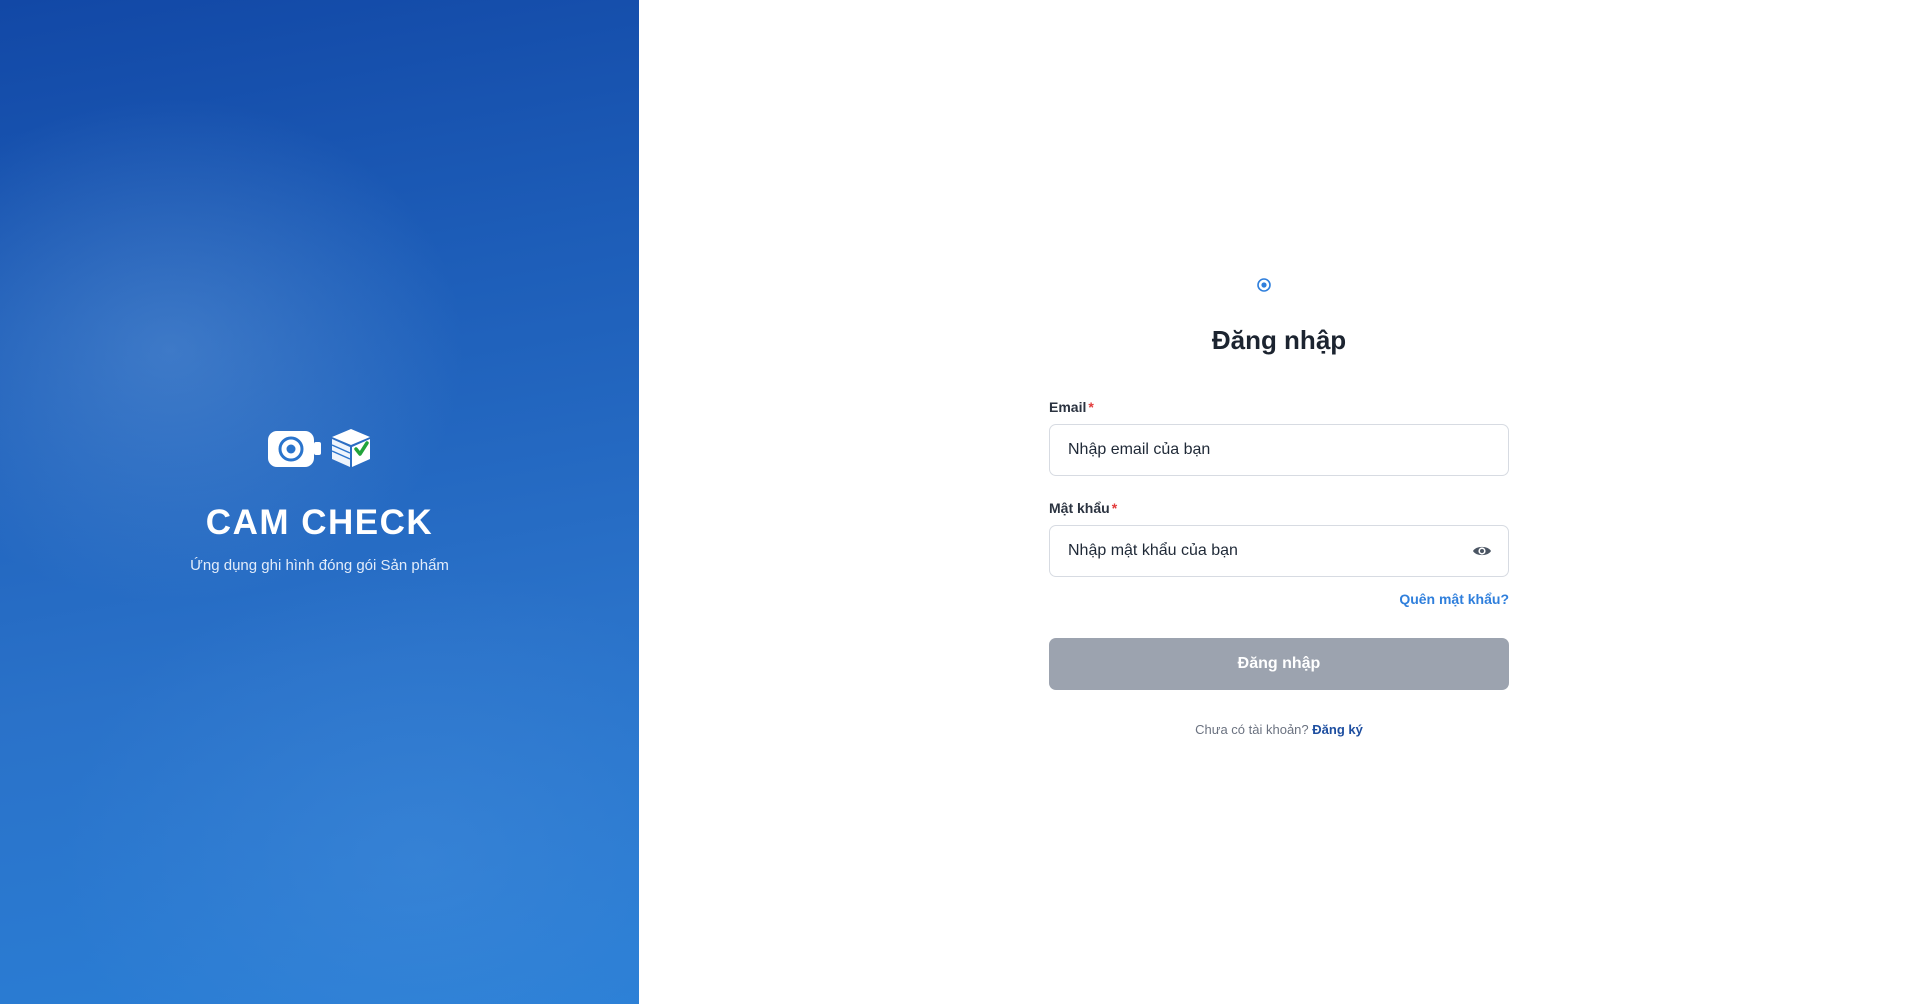 The width and height of the screenshot is (1915, 1004). I want to click on email-label: Email *, so click(1071, 407).